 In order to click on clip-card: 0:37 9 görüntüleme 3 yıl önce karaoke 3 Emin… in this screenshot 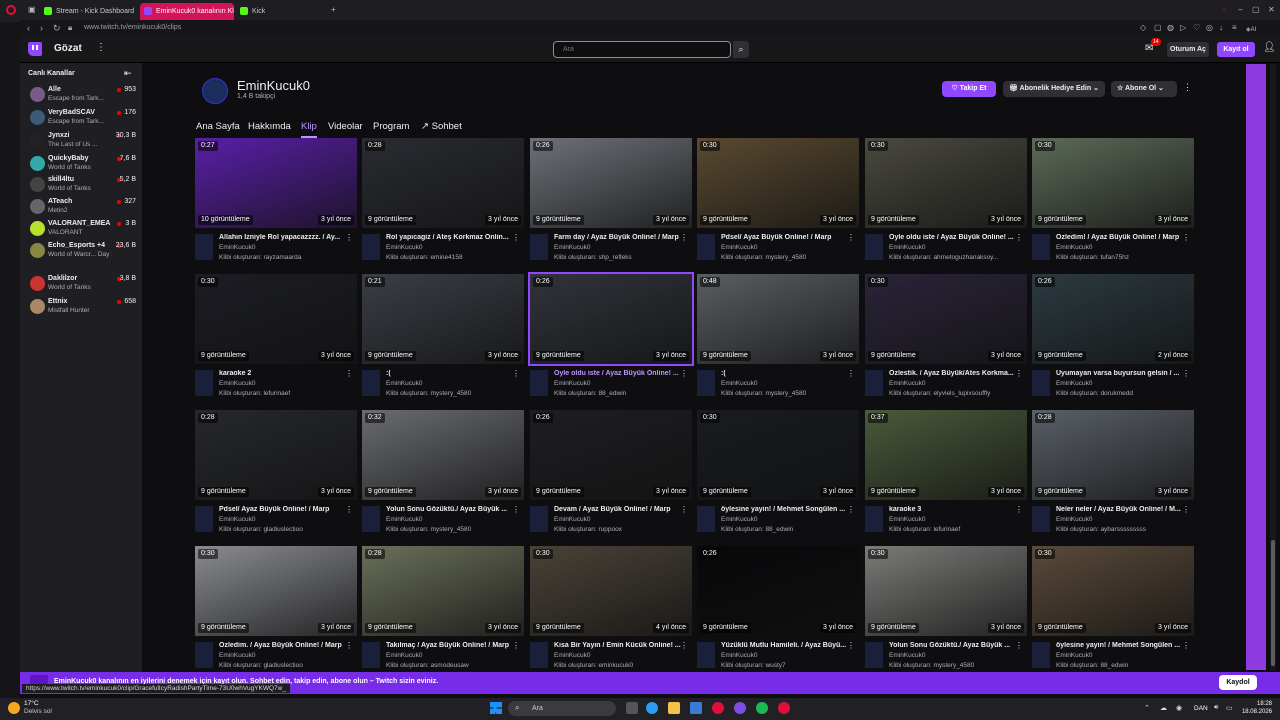, I will do `click(946, 475)`.